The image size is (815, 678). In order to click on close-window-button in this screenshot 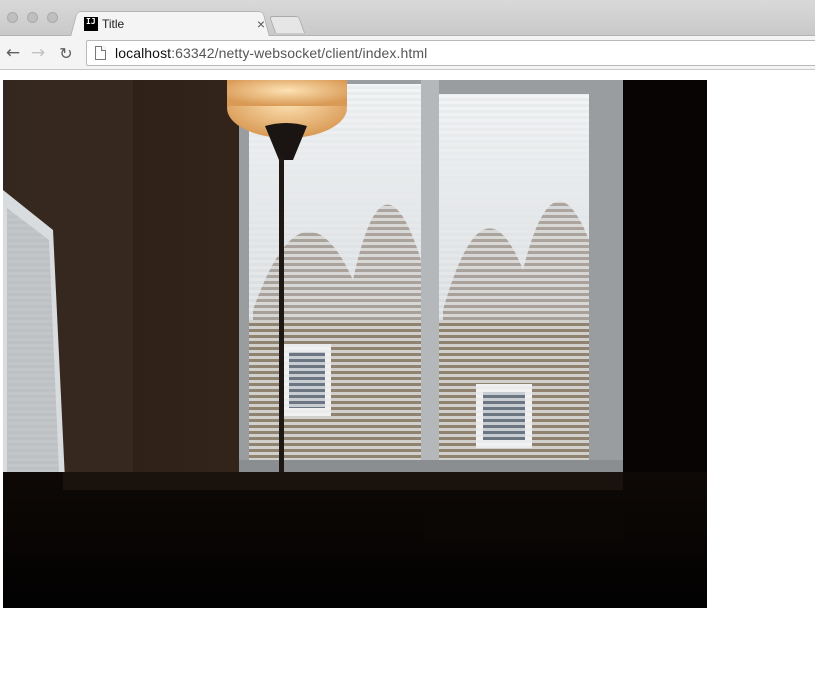, I will do `click(12, 17)`.